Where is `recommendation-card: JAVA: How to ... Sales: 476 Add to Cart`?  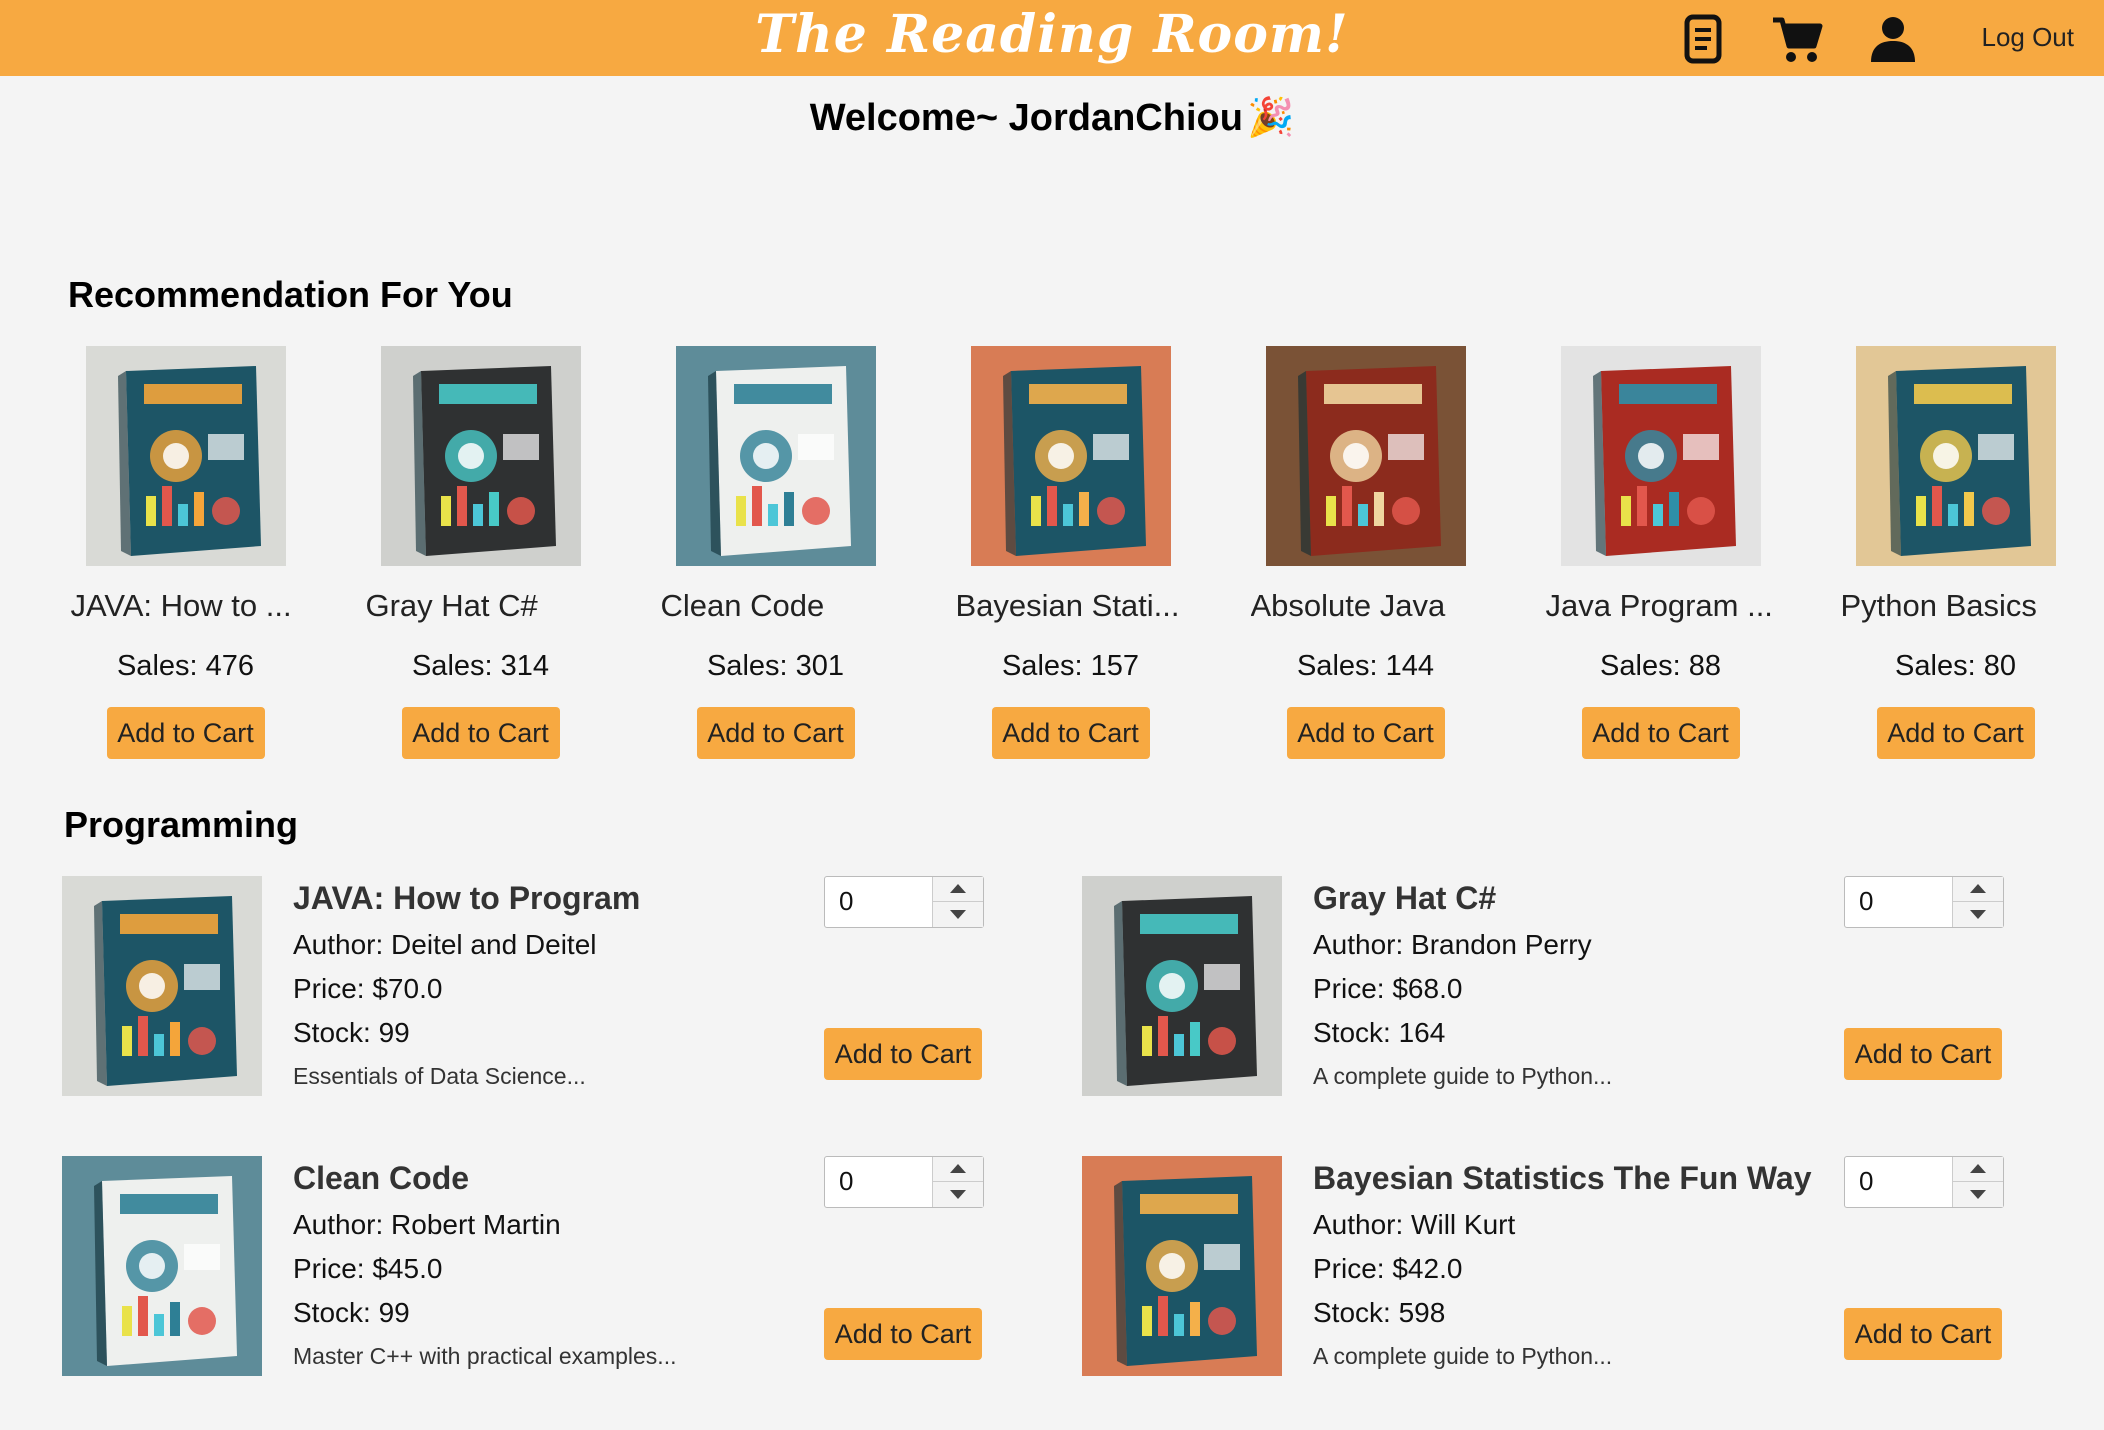
recommendation-card: JAVA: How to ... Sales: 476 Add to Cart is located at coordinates (185, 552).